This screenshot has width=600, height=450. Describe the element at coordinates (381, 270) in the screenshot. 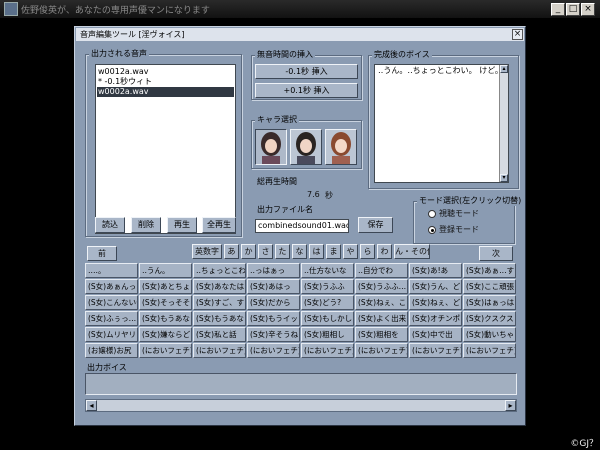

I see `phrase-cell: ‥自分でわ` at that location.